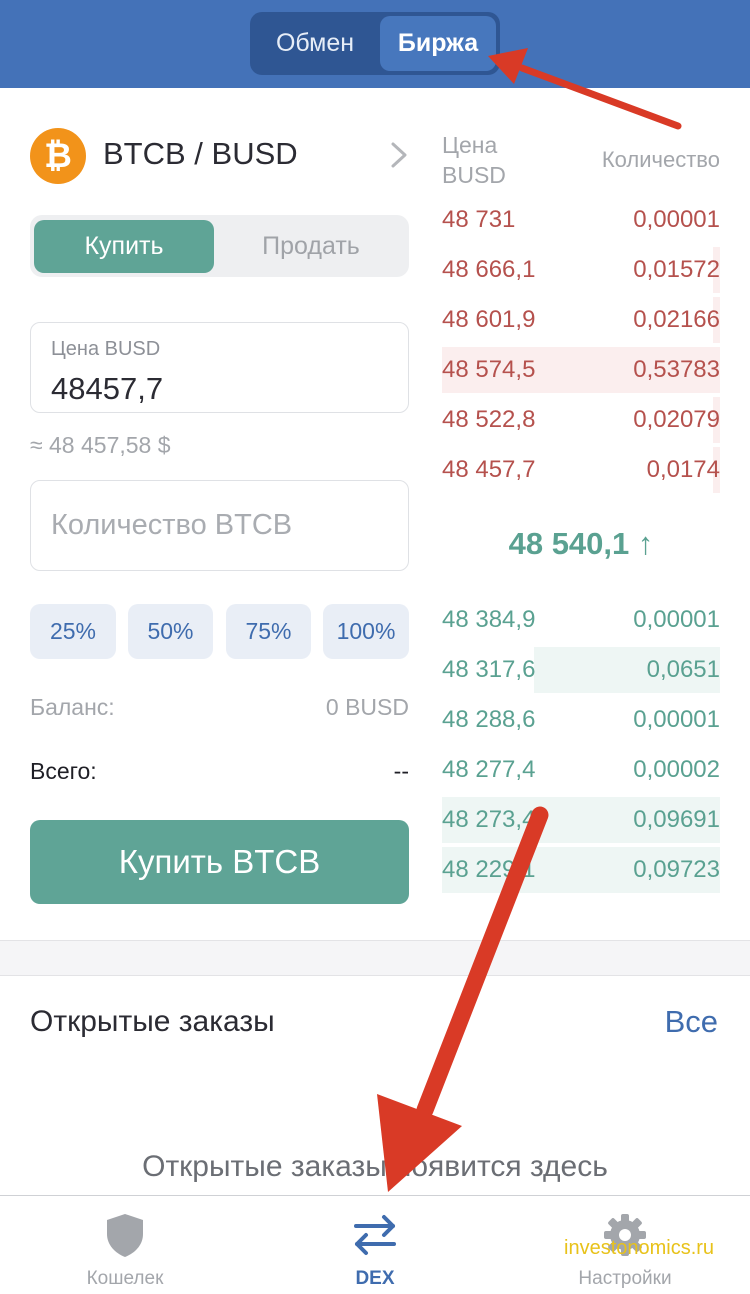 This screenshot has height=1294, width=750. I want to click on balance-value: 0 BUSD, so click(367, 707).